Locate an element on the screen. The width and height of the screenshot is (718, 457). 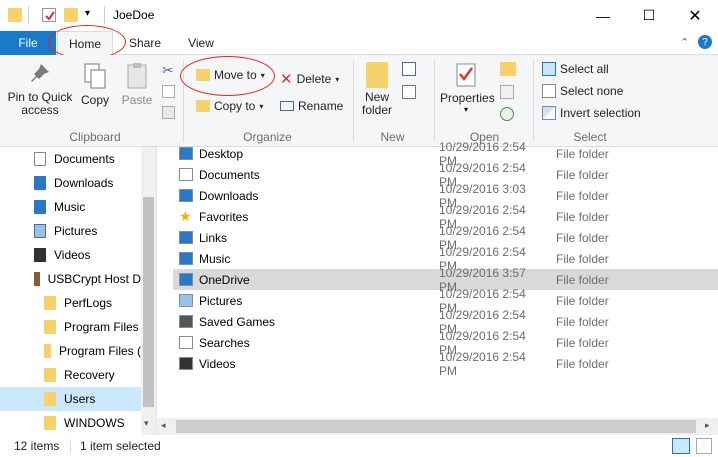
group-new-label: New is located at coordinates (392, 137).